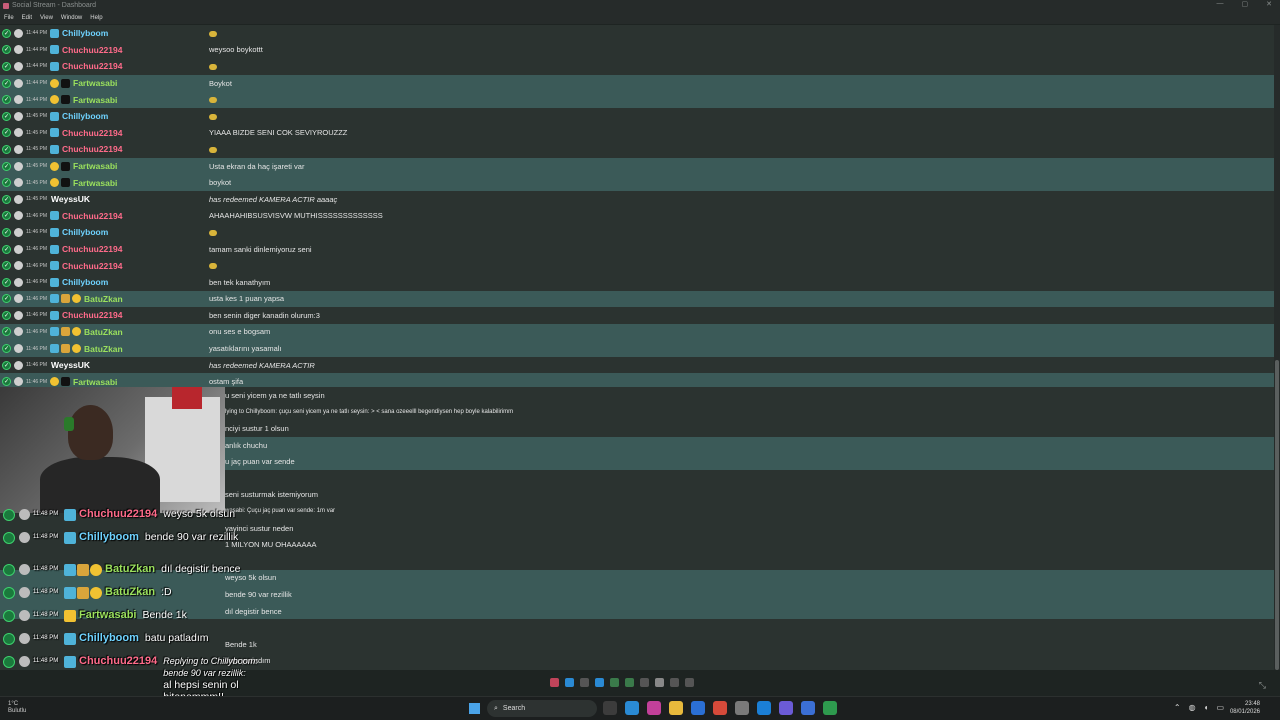 This screenshot has height=720, width=1280. What do you see at coordinates (637, 380) in the screenshot?
I see `chat-row: ✓ 11:46 PM Fartwasabi ostam şifa` at bounding box center [637, 380].